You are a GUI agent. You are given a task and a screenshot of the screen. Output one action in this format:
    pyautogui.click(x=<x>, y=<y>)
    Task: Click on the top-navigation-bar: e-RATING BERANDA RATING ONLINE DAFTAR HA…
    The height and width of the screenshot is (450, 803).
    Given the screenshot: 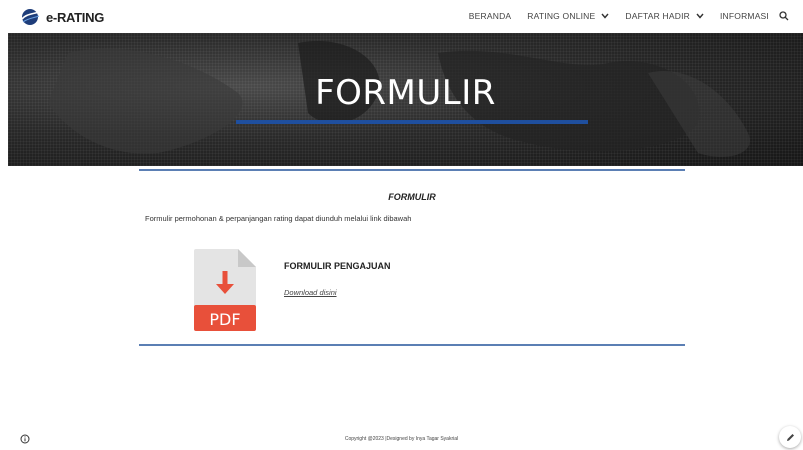 What is the action you would take?
    pyautogui.click(x=401, y=16)
    